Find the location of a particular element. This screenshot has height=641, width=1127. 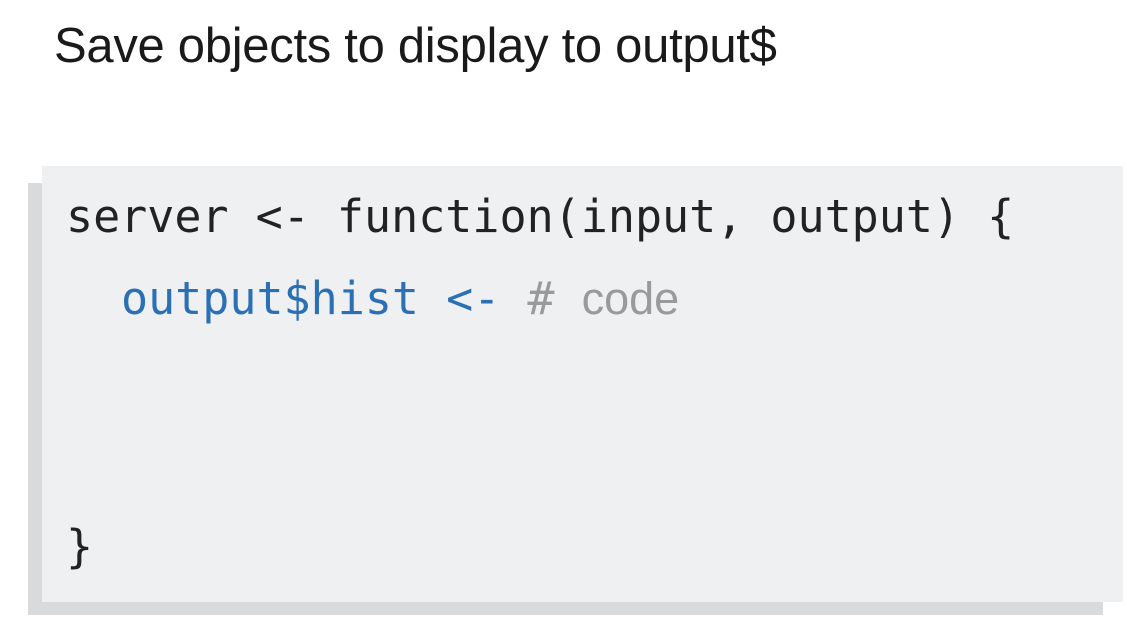

code-line-closing-brace: } is located at coordinates (80, 546).